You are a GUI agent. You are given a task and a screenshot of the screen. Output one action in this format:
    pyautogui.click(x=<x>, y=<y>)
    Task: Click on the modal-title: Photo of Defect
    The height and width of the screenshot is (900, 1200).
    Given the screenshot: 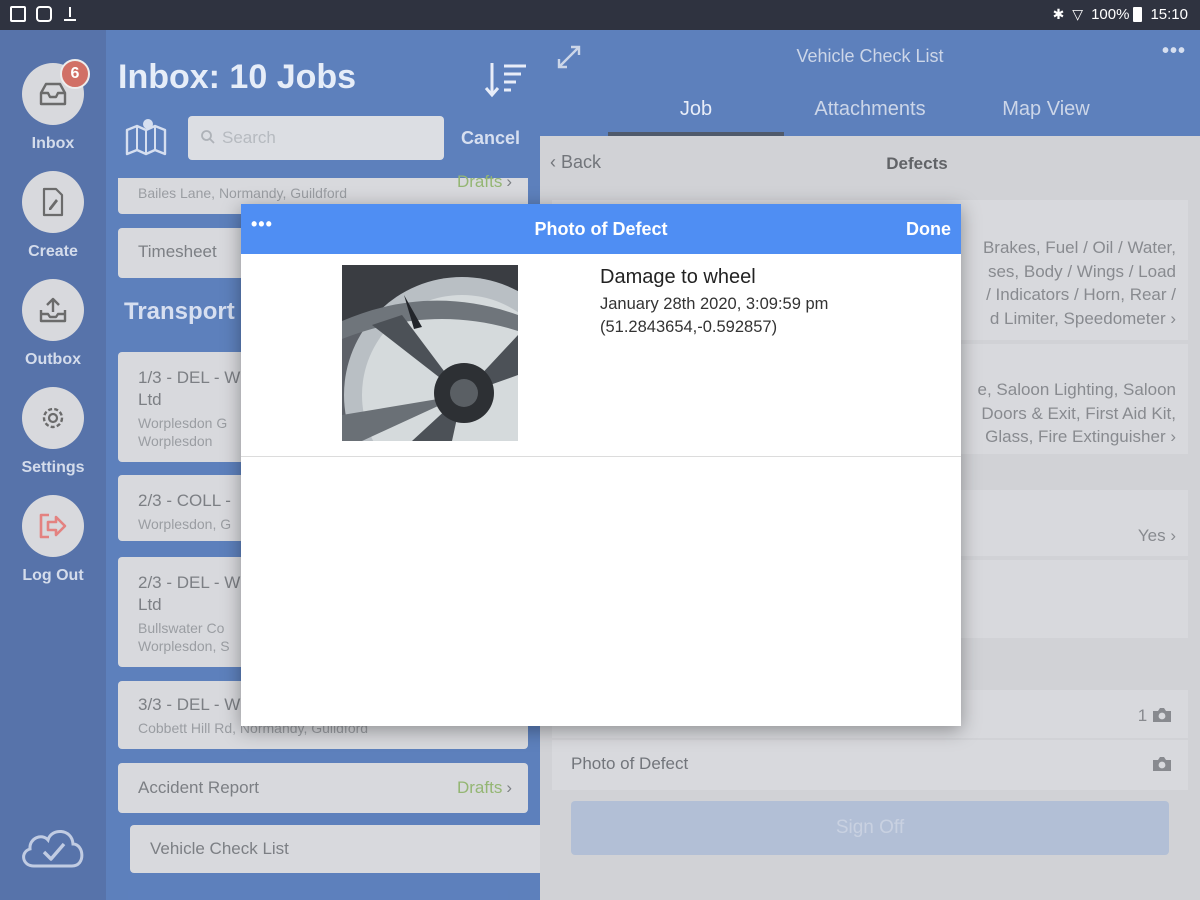 What is the action you would take?
    pyautogui.click(x=601, y=229)
    